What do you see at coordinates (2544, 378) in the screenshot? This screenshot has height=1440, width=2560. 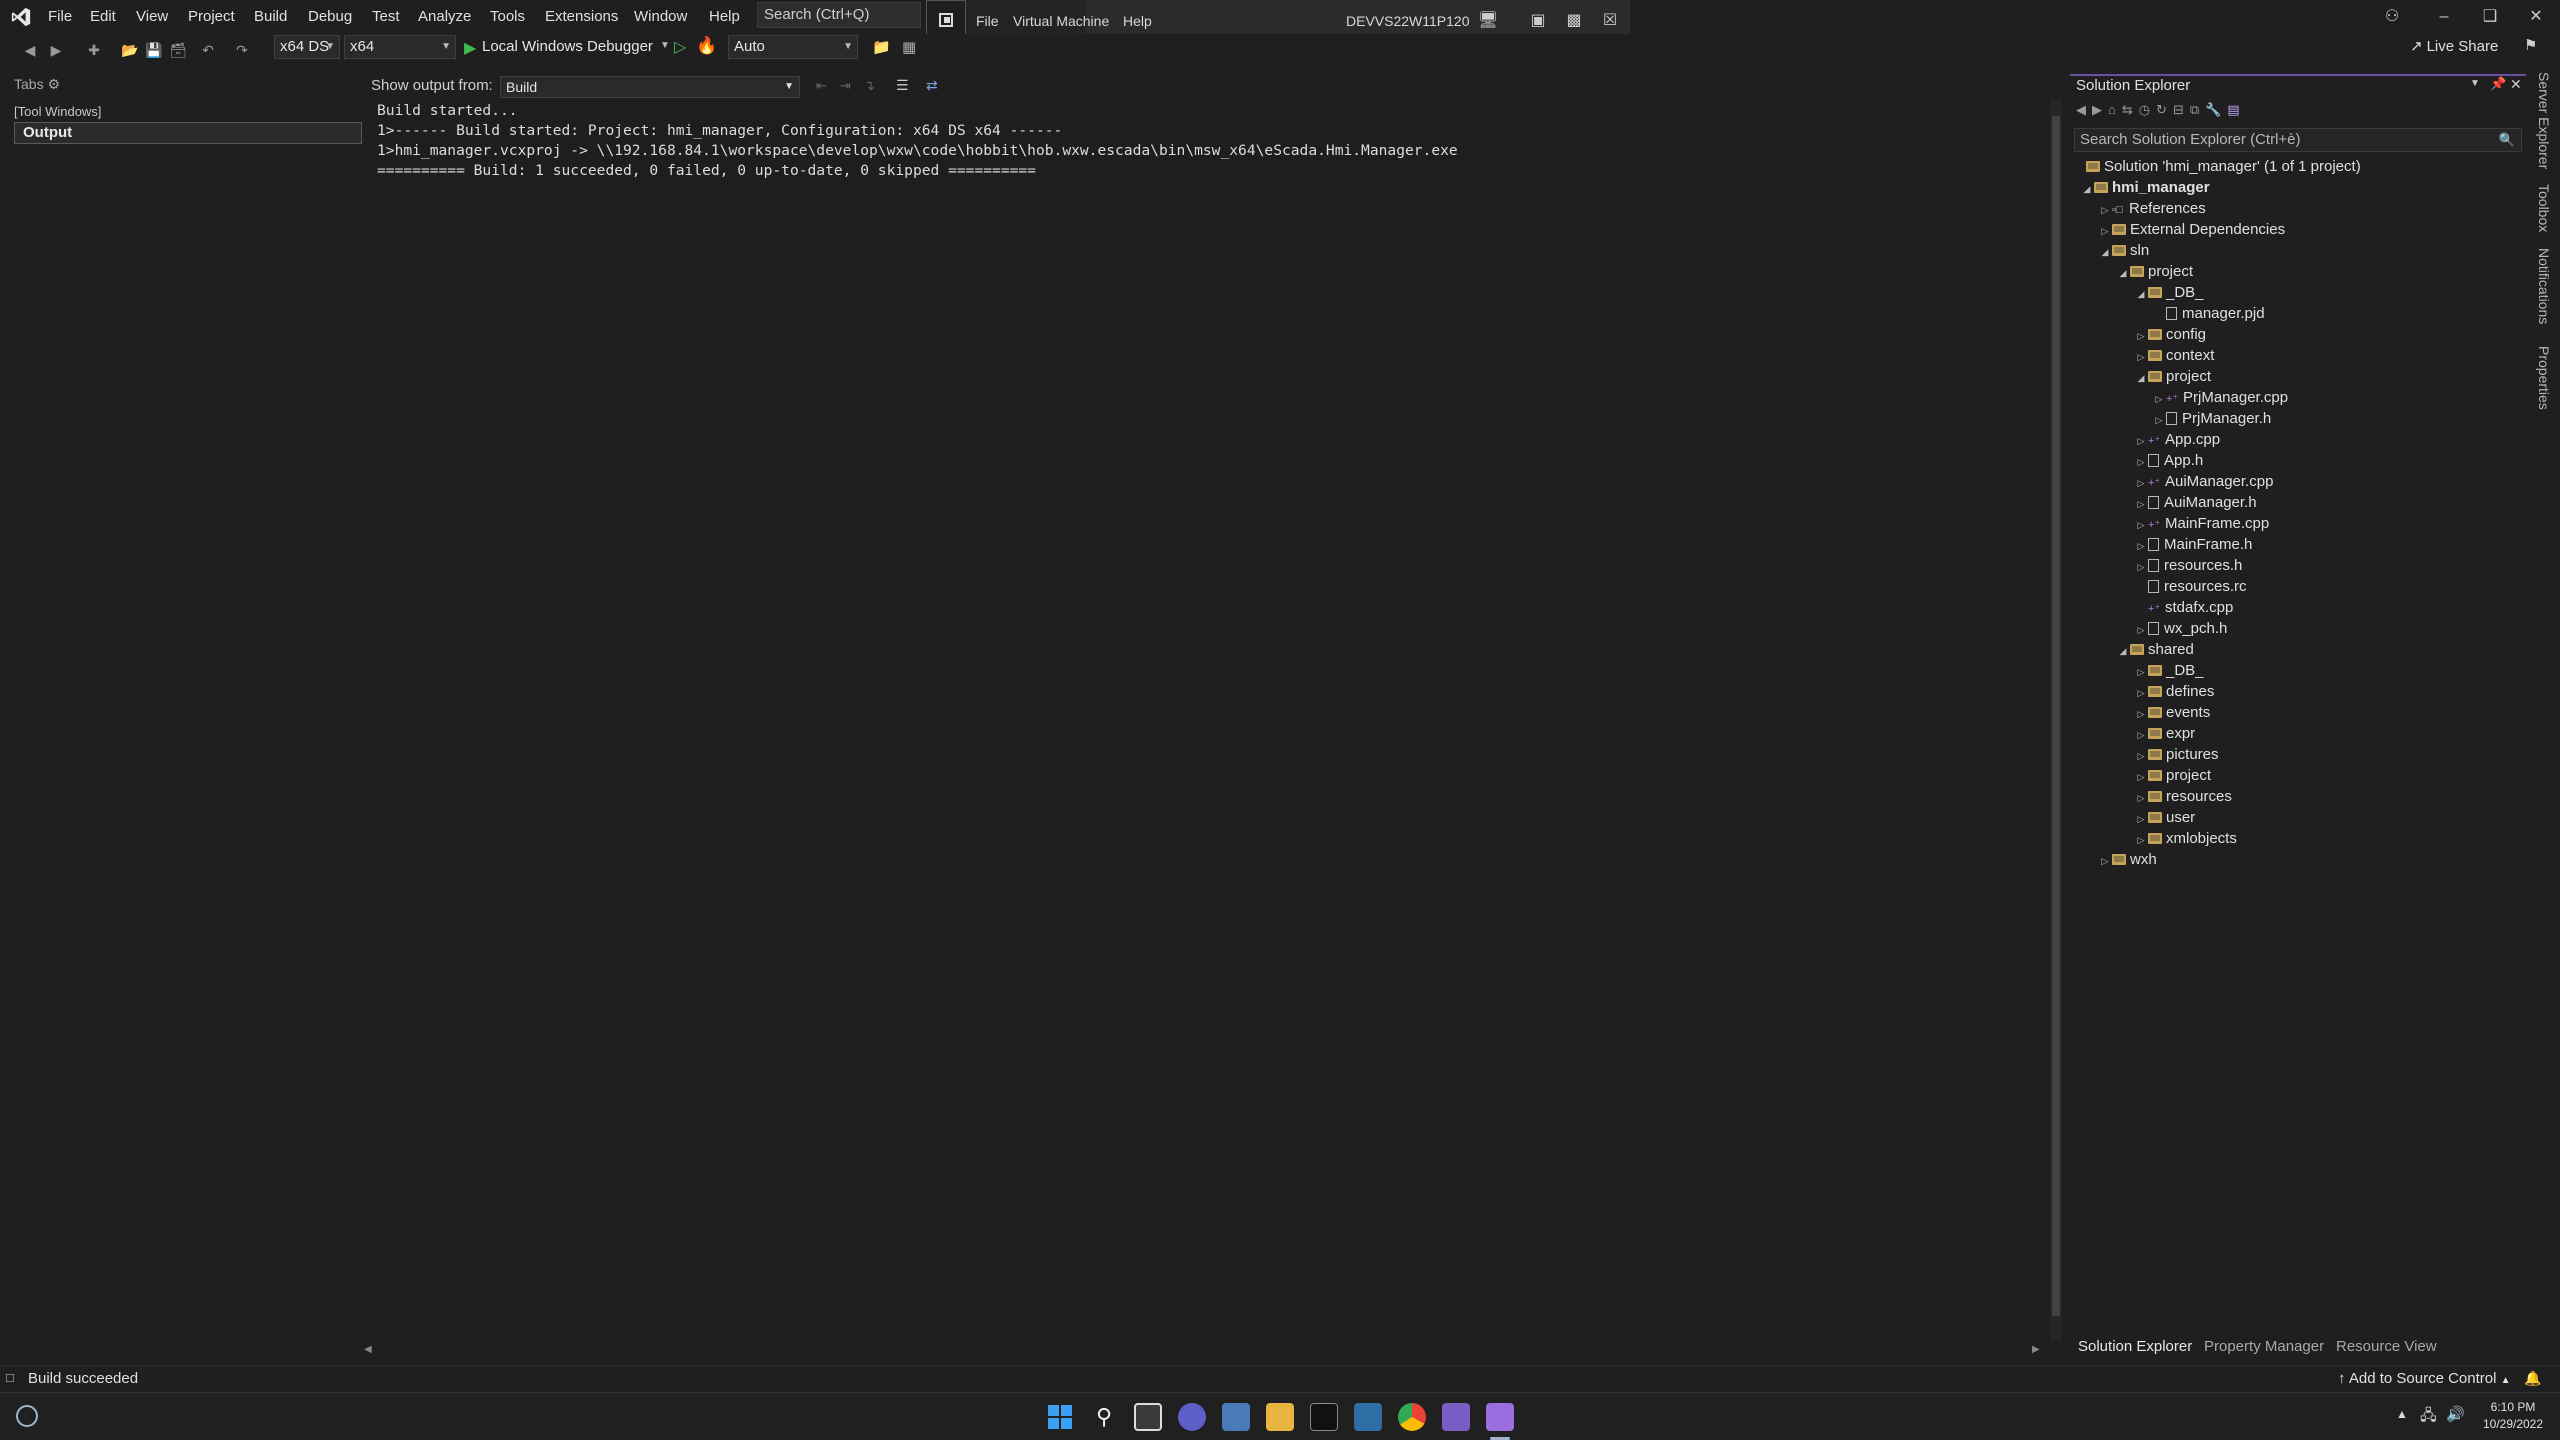 I see `properties-tab: Properties` at bounding box center [2544, 378].